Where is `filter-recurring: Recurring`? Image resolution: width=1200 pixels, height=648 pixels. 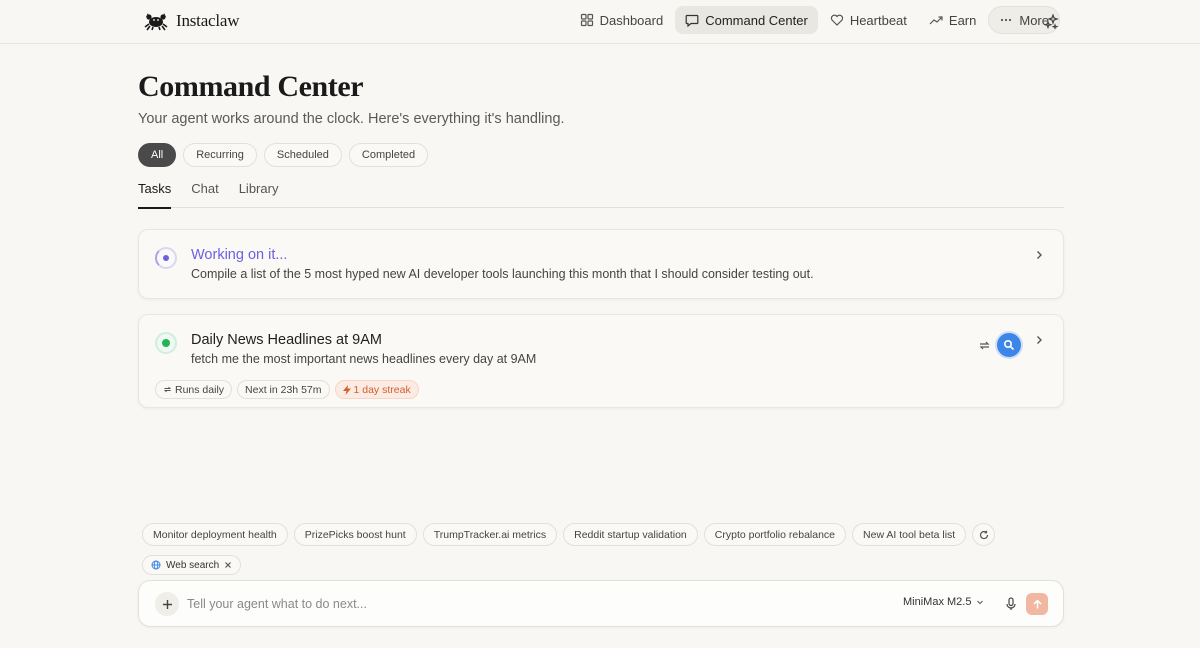 filter-recurring: Recurring is located at coordinates (220, 155).